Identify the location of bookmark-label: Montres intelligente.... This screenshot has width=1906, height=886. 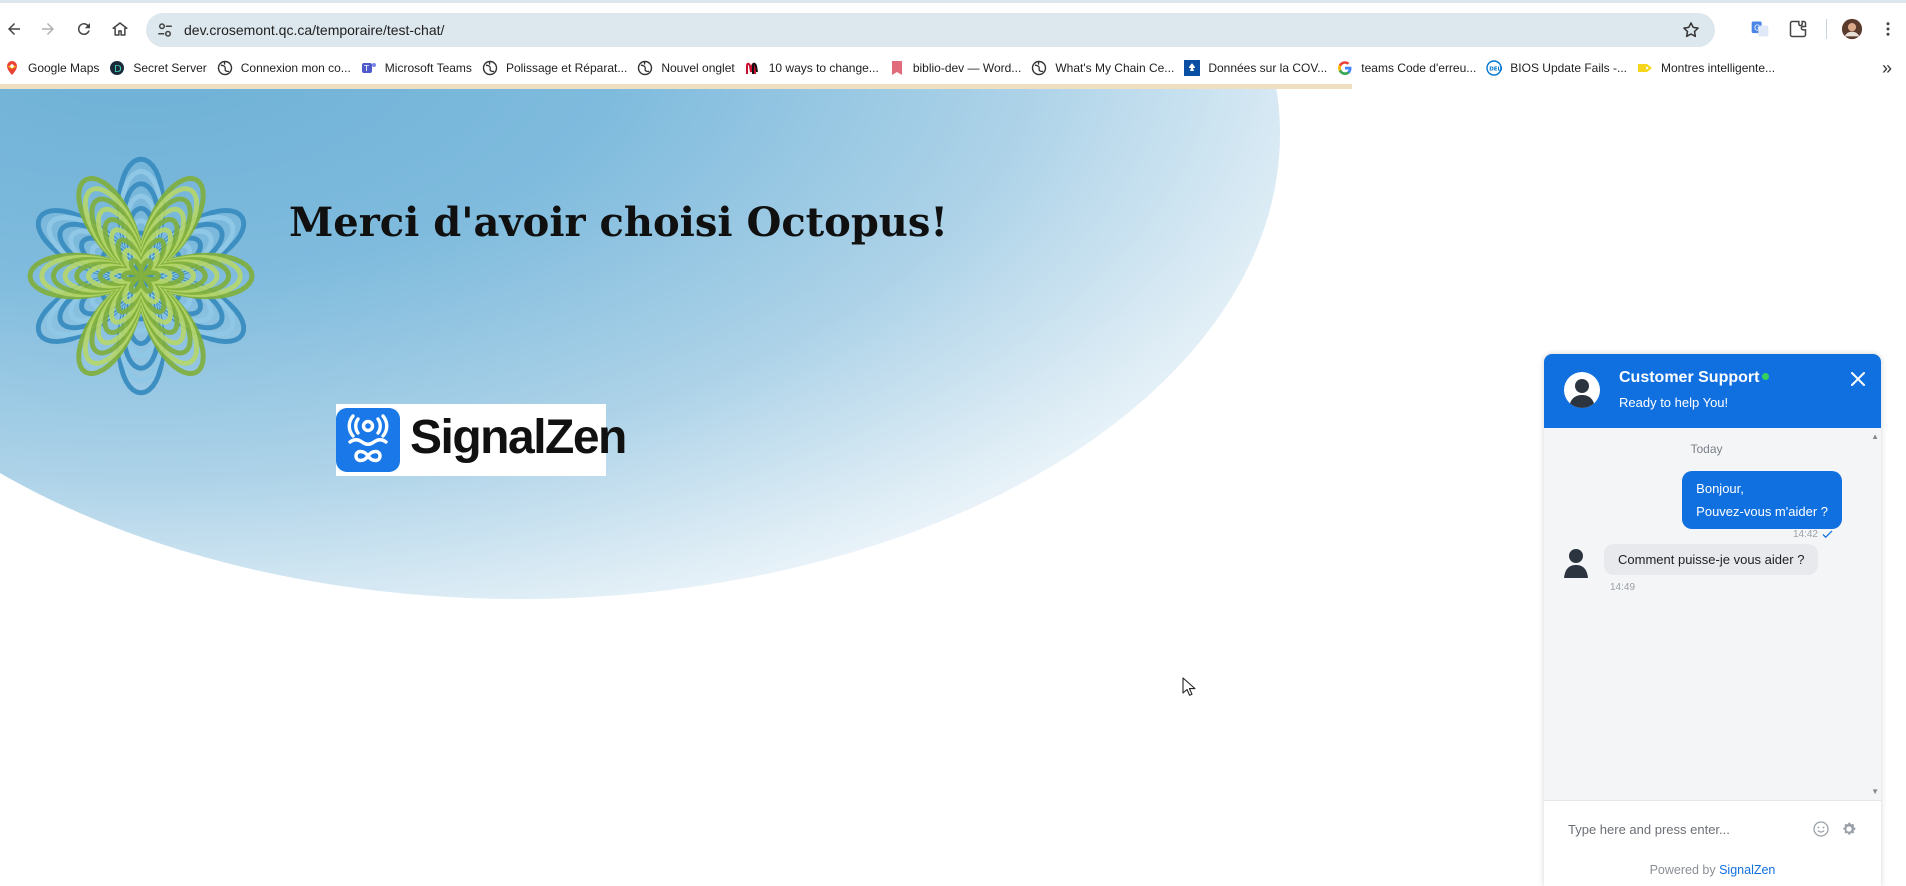
(1718, 68).